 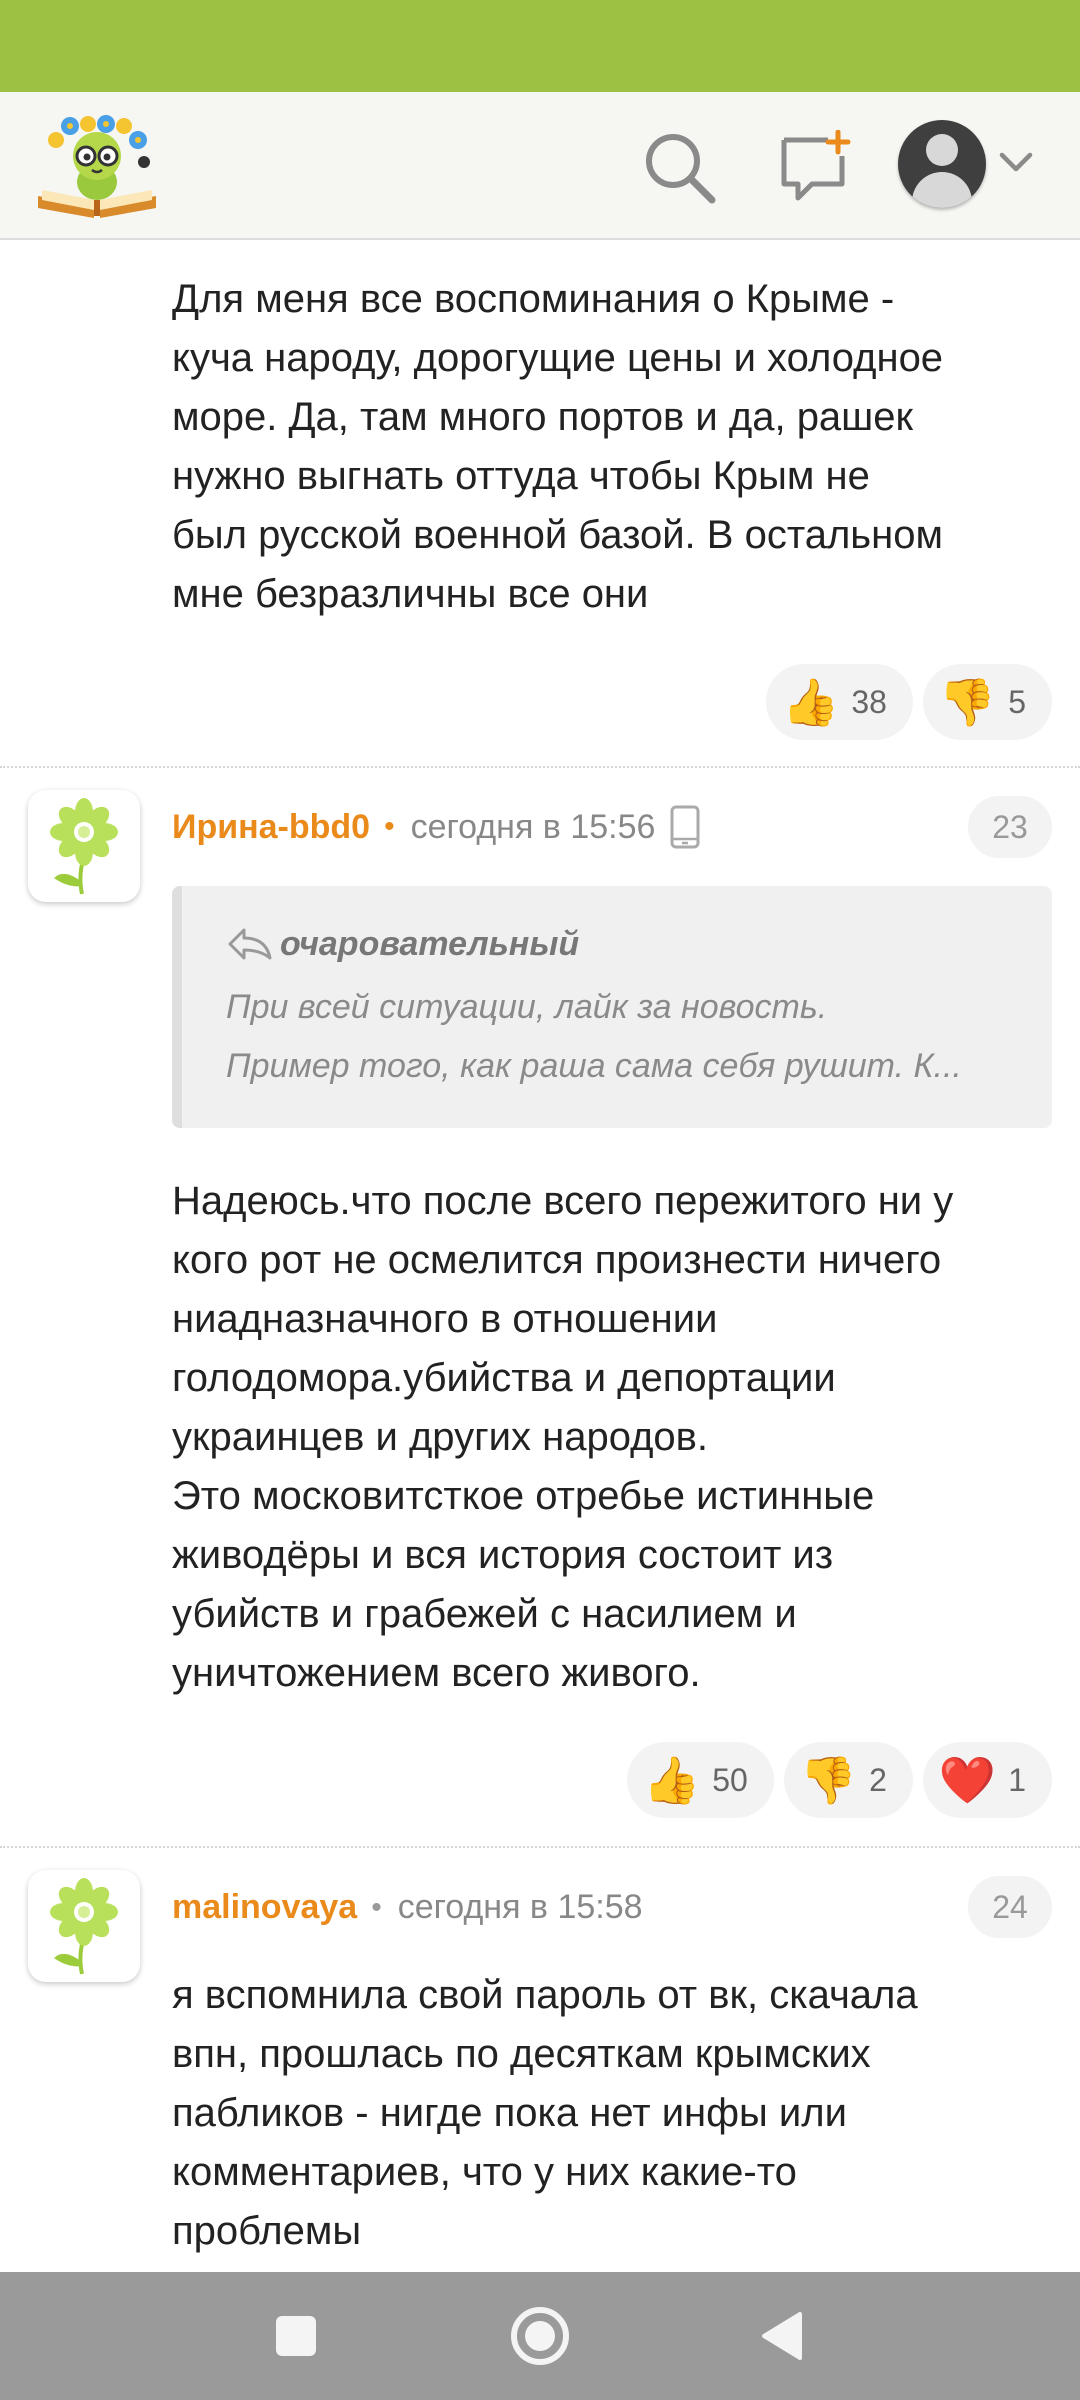 I want to click on app-header, so click(x=540, y=166).